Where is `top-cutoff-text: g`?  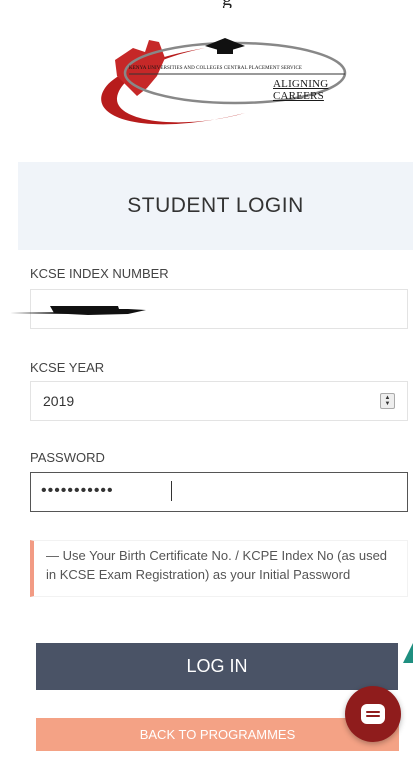 top-cutoff-text: g is located at coordinates (206, 4).